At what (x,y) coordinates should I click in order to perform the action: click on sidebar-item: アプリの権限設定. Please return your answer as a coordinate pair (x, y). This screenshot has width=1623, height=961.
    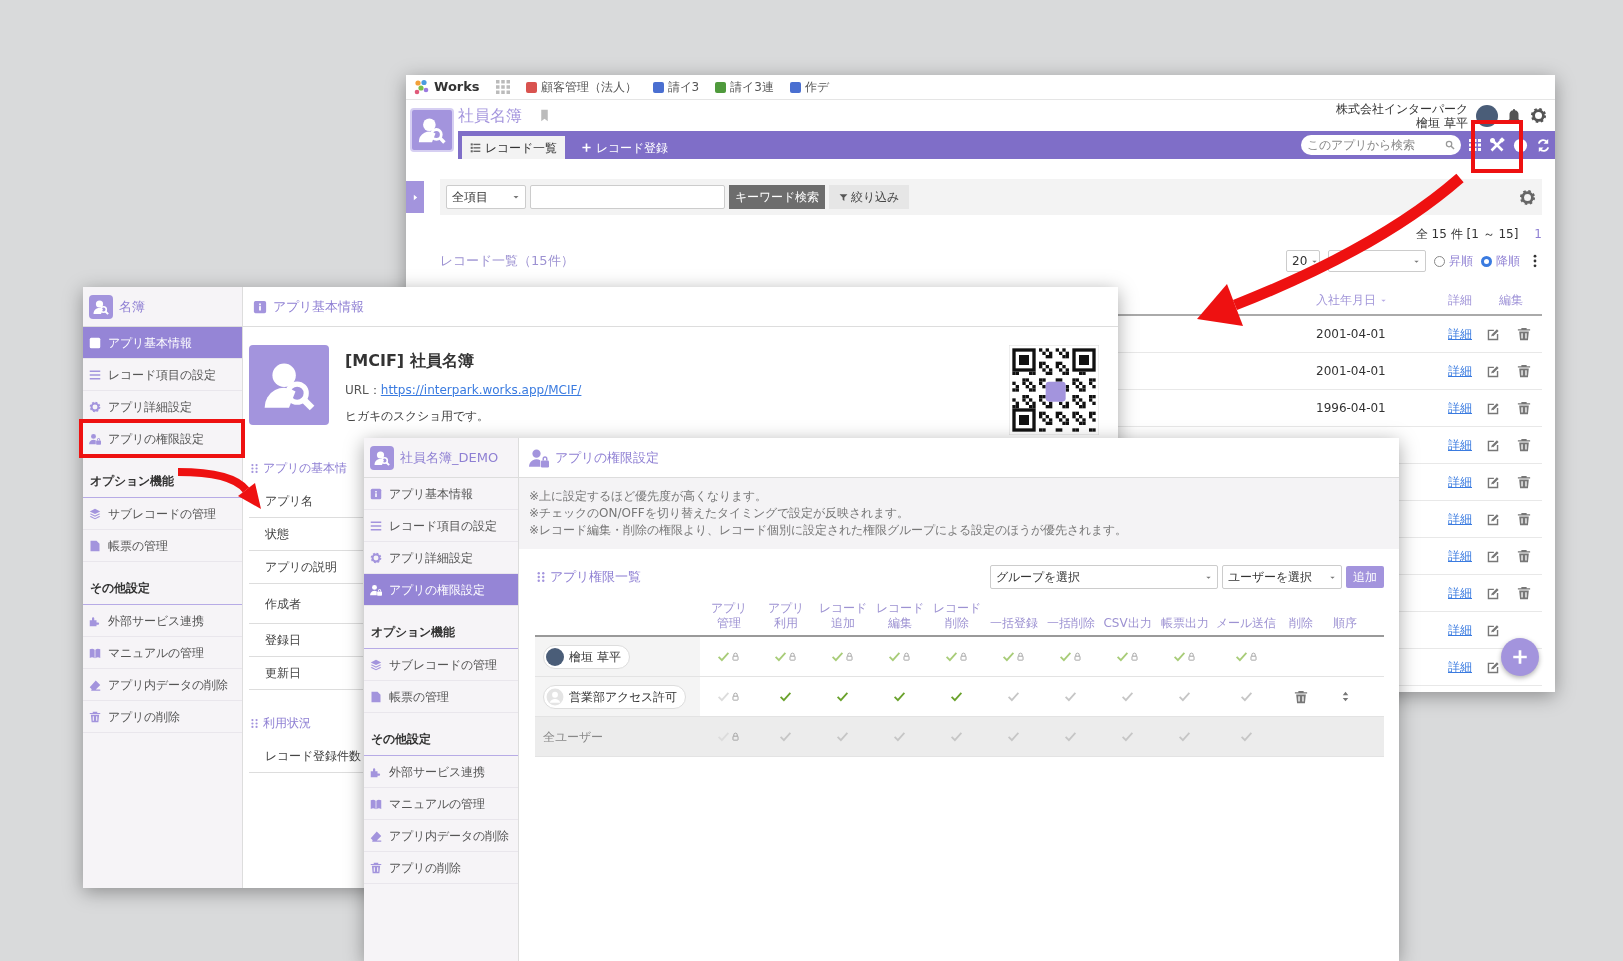
    Looking at the image, I should click on (162, 439).